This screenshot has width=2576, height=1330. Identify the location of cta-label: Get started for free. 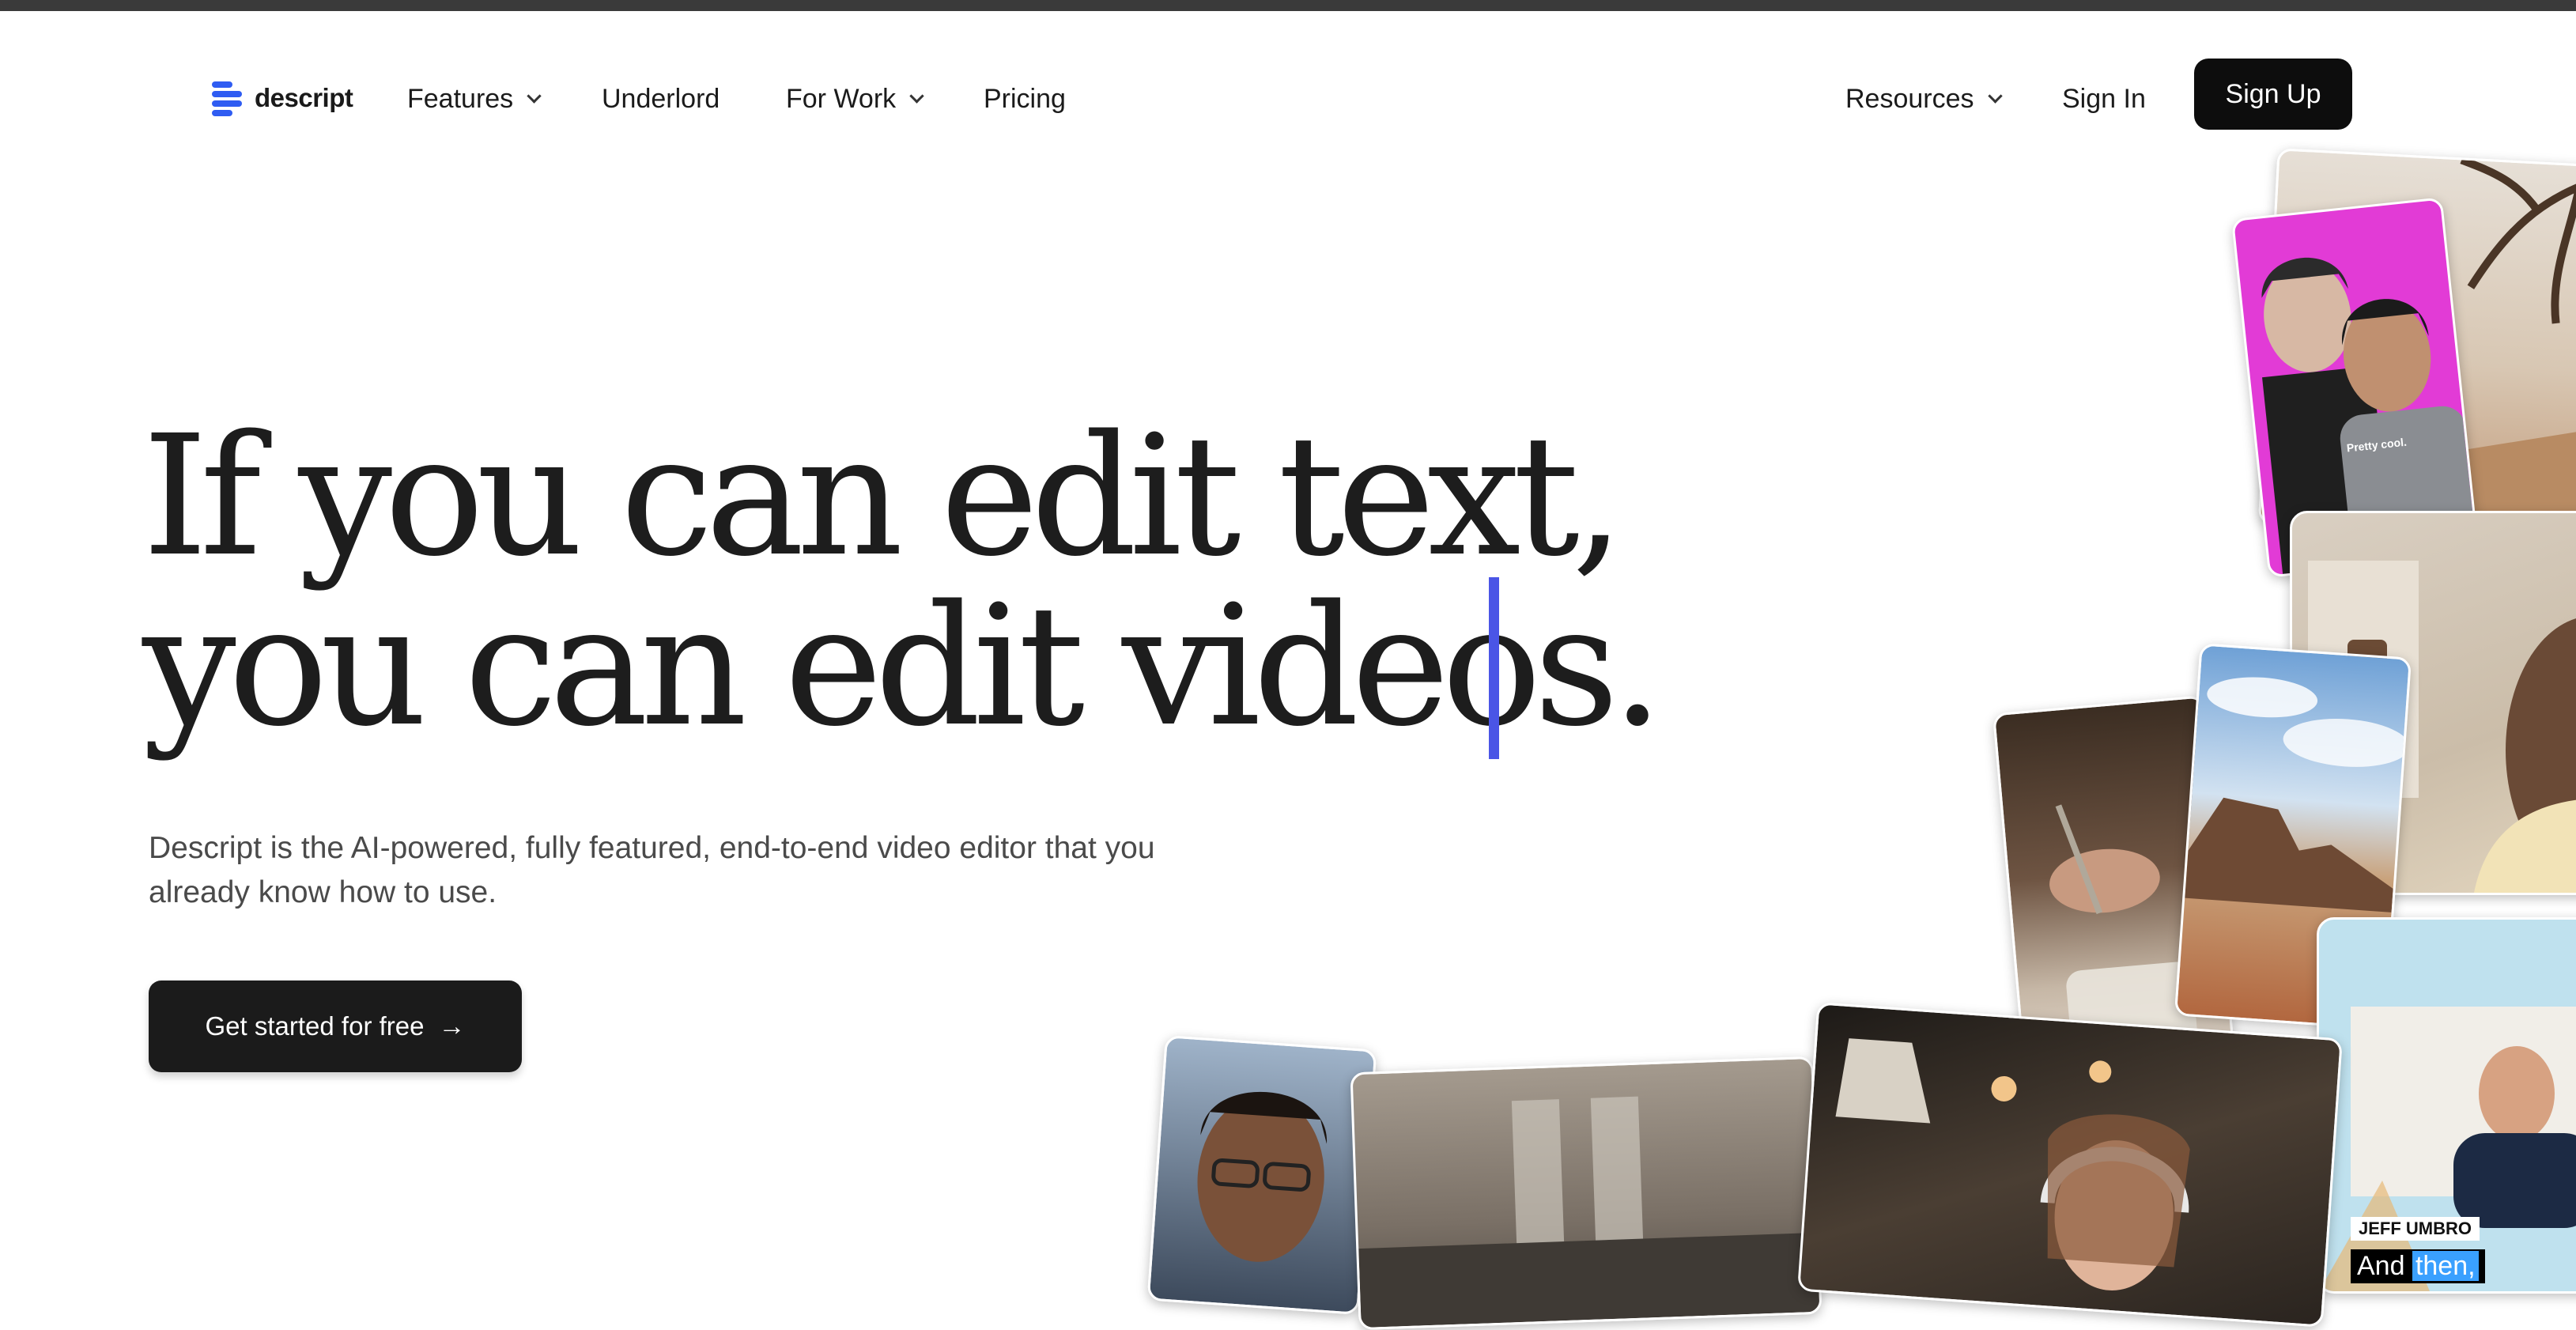
(315, 1026).